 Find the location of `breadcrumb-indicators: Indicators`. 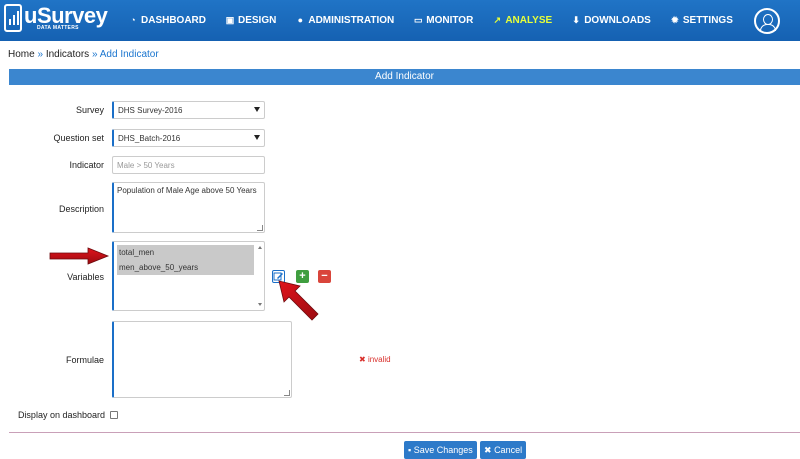

breadcrumb-indicators: Indicators is located at coordinates (67, 54).